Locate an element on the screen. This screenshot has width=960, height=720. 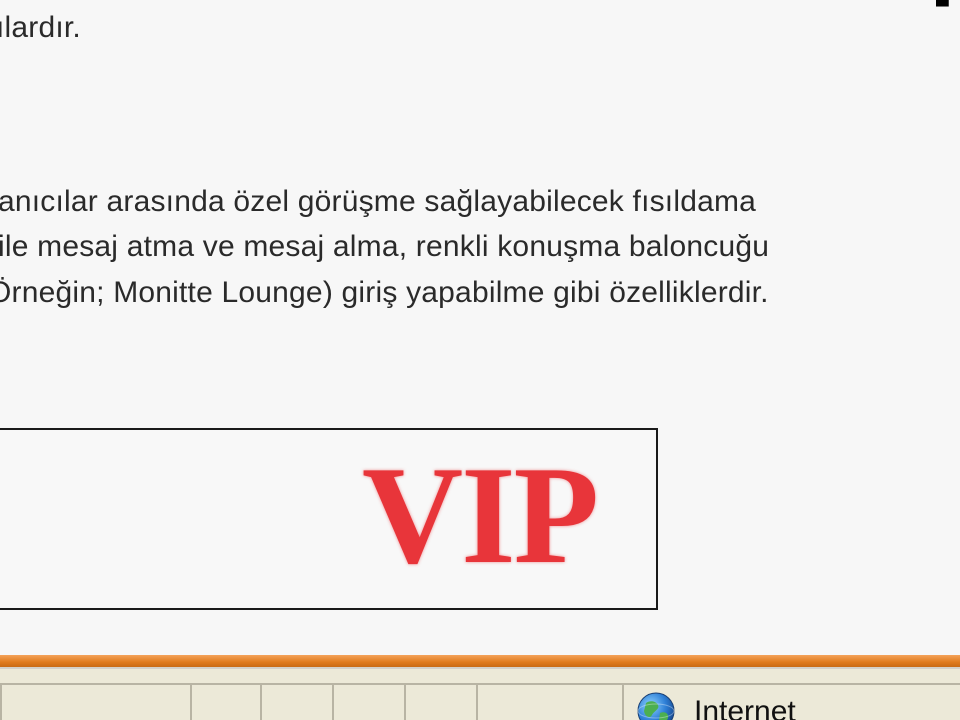
security-zone-pane: Internet is located at coordinates (791, 701).